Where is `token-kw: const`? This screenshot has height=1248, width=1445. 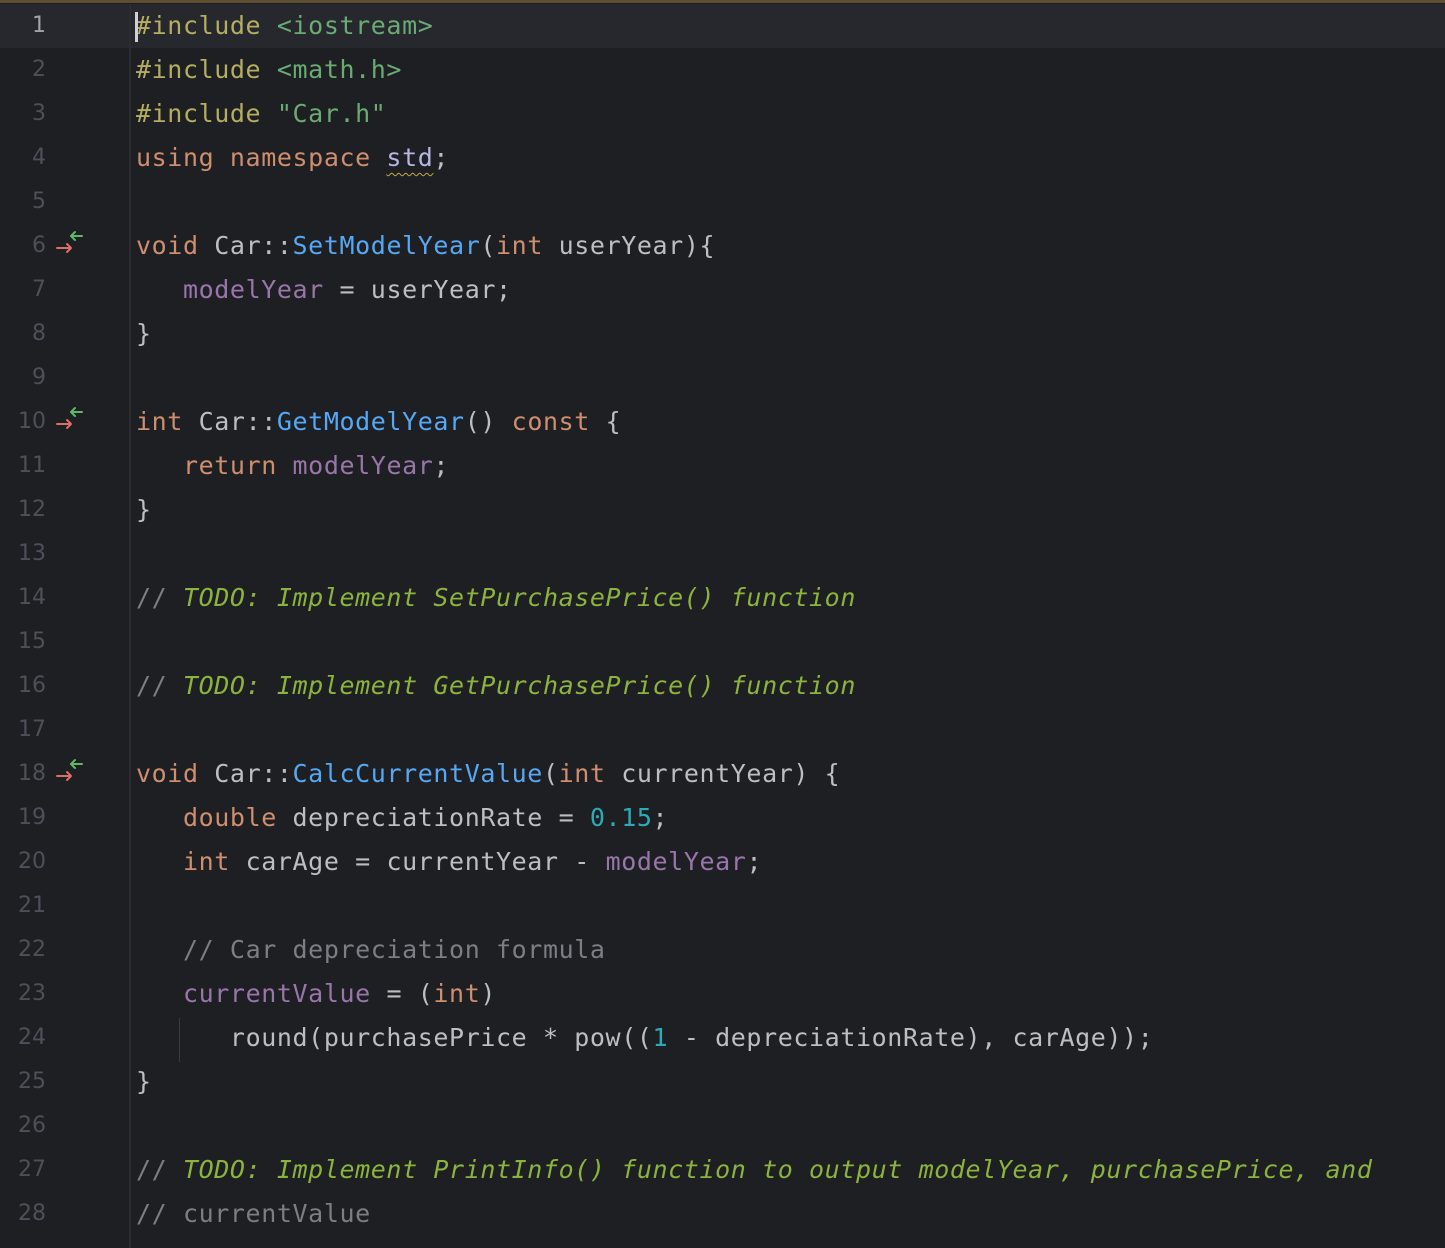 token-kw: const is located at coordinates (558, 421).